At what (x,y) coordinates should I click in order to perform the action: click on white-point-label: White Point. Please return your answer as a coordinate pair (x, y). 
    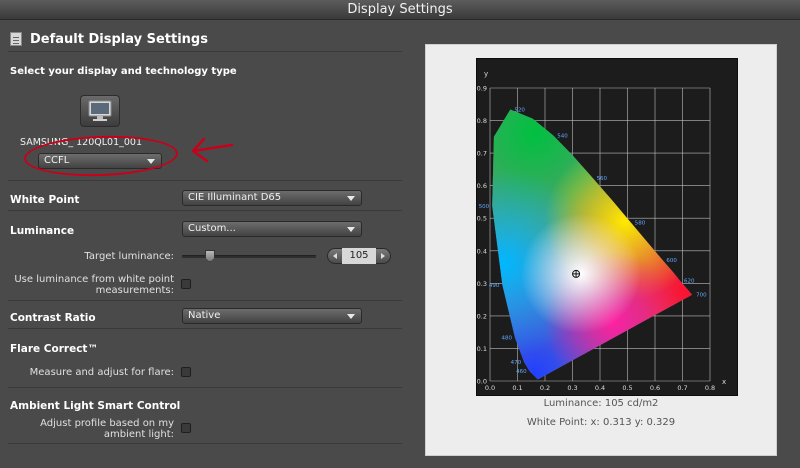
    Looking at the image, I should click on (45, 200).